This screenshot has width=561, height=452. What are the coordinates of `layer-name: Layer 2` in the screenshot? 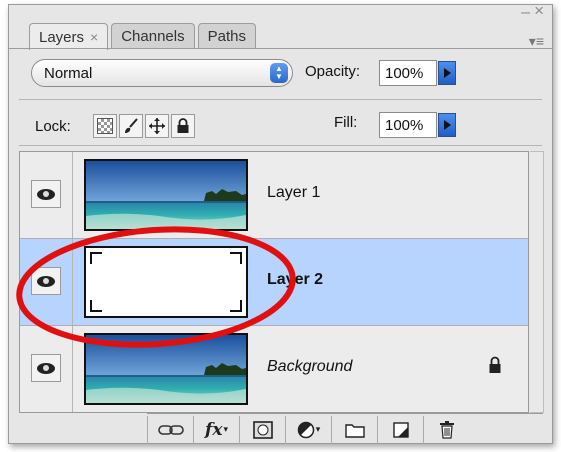 It's located at (295, 279).